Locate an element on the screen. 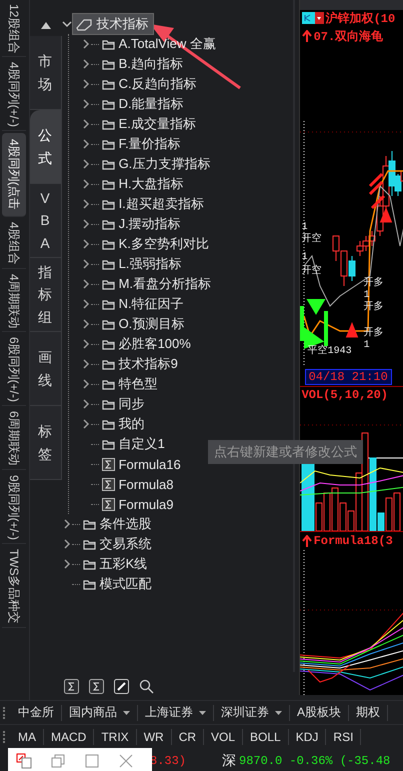 Image resolution: width=403 pixels, height=771 pixels. panel-tab: 标签 is located at coordinates (46, 443).